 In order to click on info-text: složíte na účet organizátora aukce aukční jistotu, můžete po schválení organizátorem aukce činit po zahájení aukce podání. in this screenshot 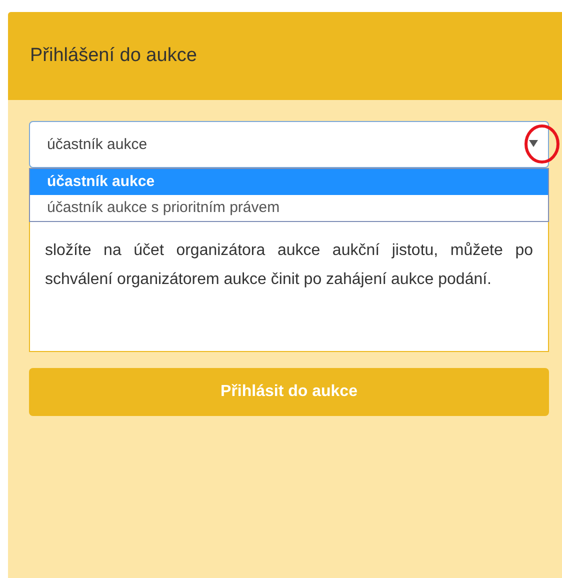, I will do `click(289, 265)`.